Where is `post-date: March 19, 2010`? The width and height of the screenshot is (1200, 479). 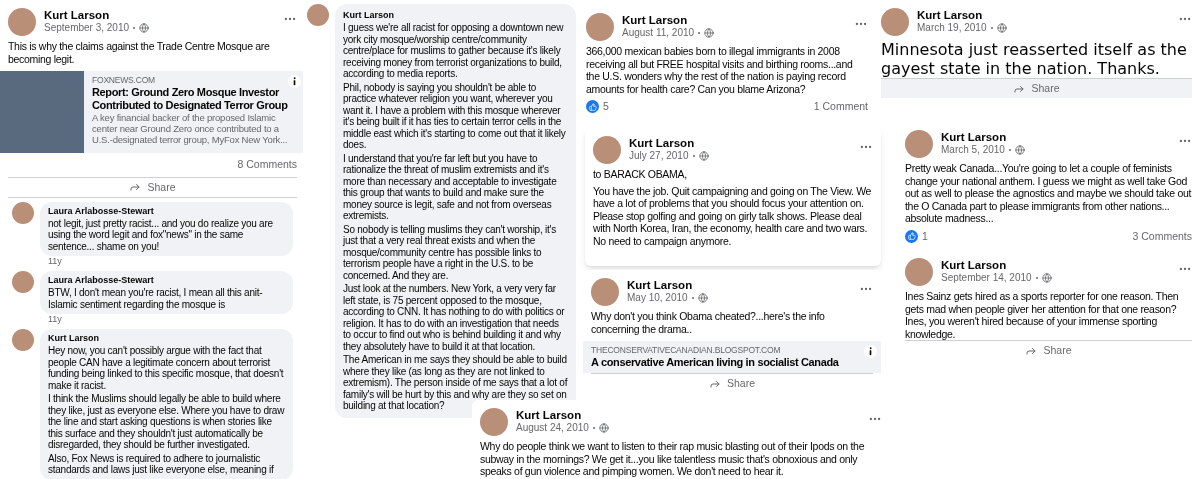 post-date: March 19, 2010 is located at coordinates (952, 28).